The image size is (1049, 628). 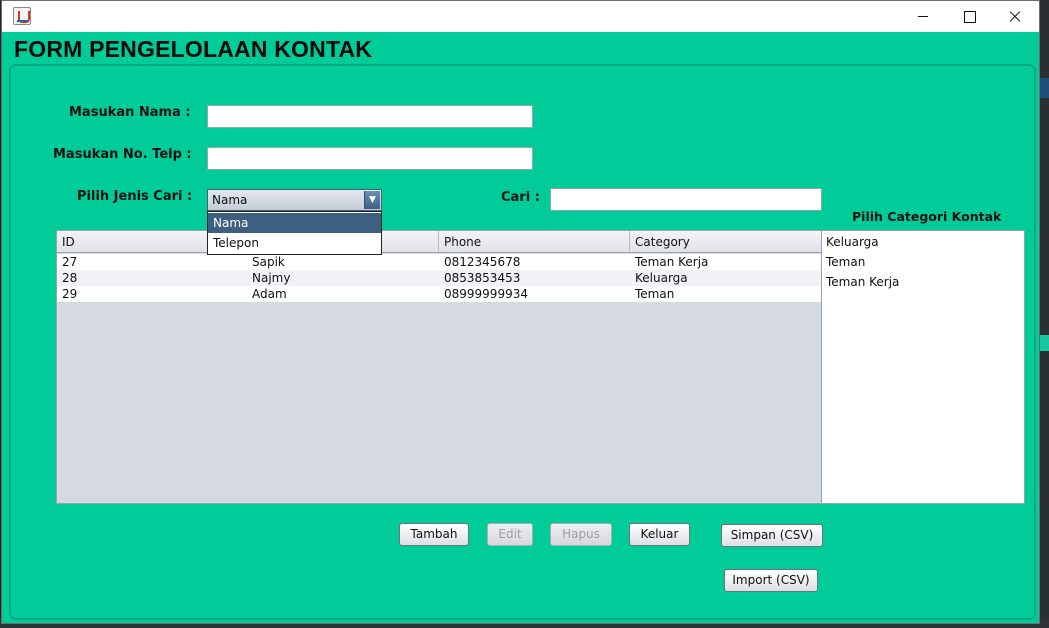 I want to click on cell-nama: Adam, so click(x=269, y=294).